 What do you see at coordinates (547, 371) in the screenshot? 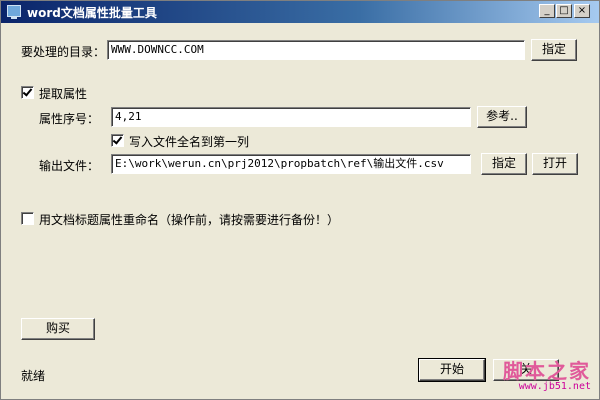
I see `watermark-logo: 脚本之家` at bounding box center [547, 371].